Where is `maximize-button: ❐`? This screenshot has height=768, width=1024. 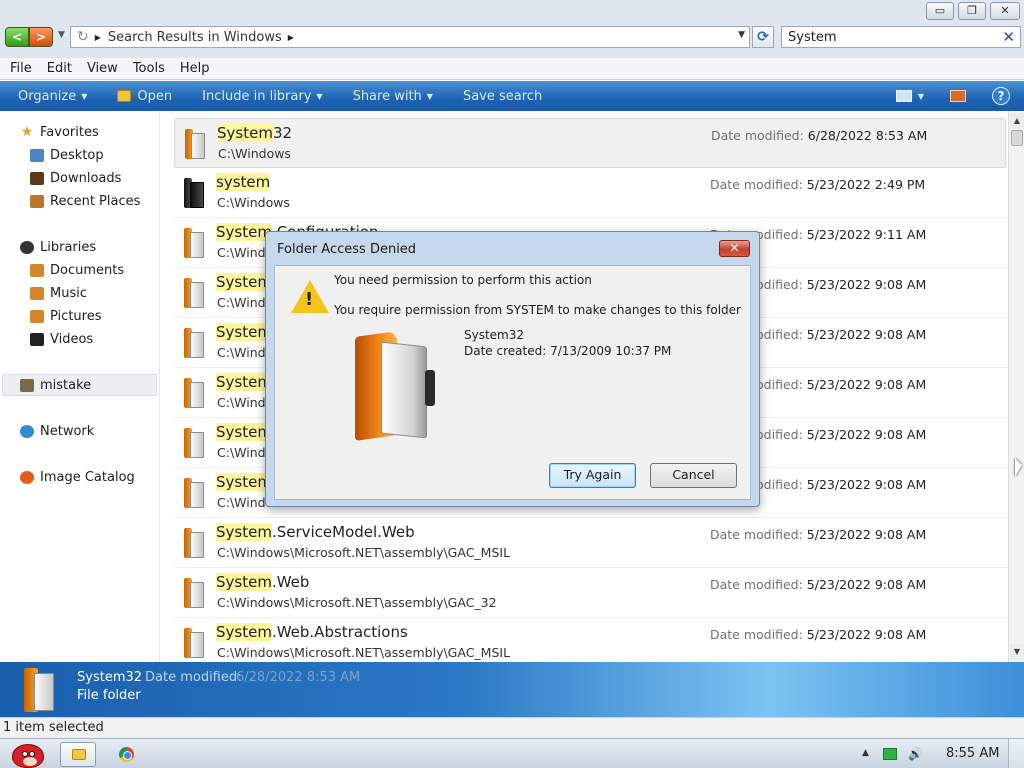
maximize-button: ❐ is located at coordinates (972, 11).